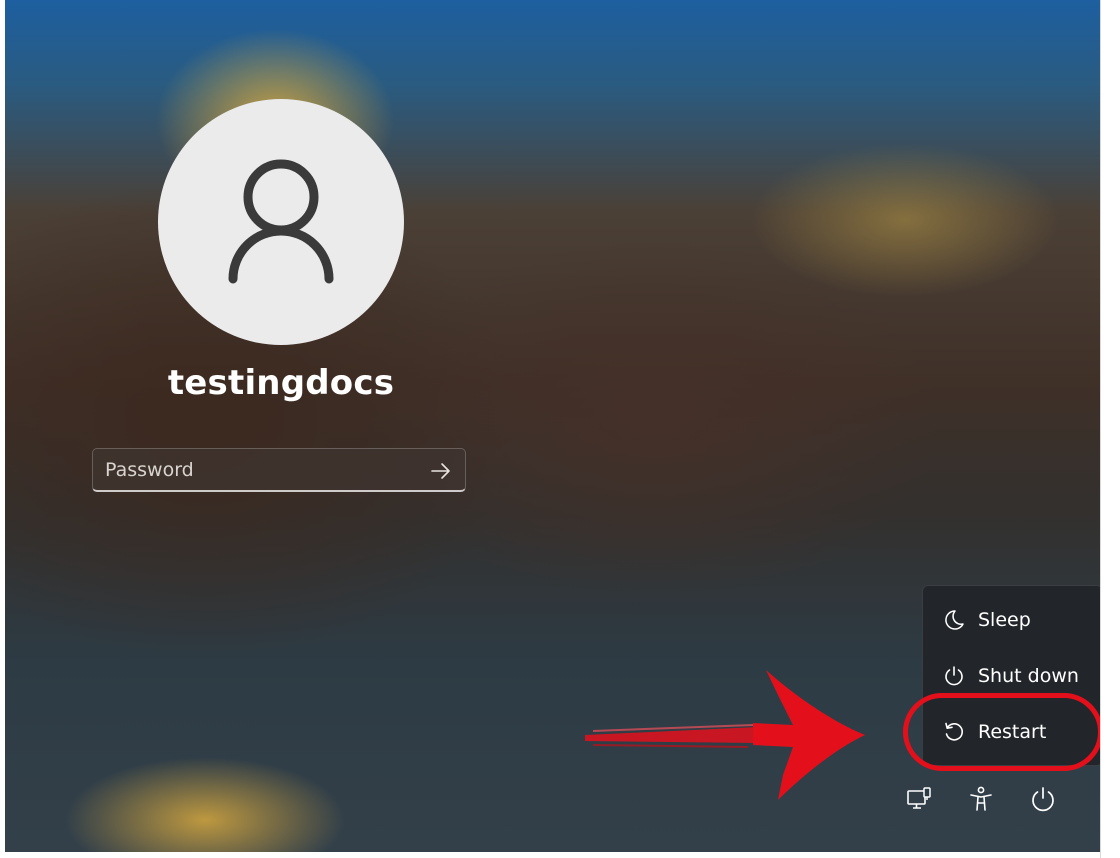 The image size is (1120, 858). I want to click on accessibility-icon, so click(981, 799).